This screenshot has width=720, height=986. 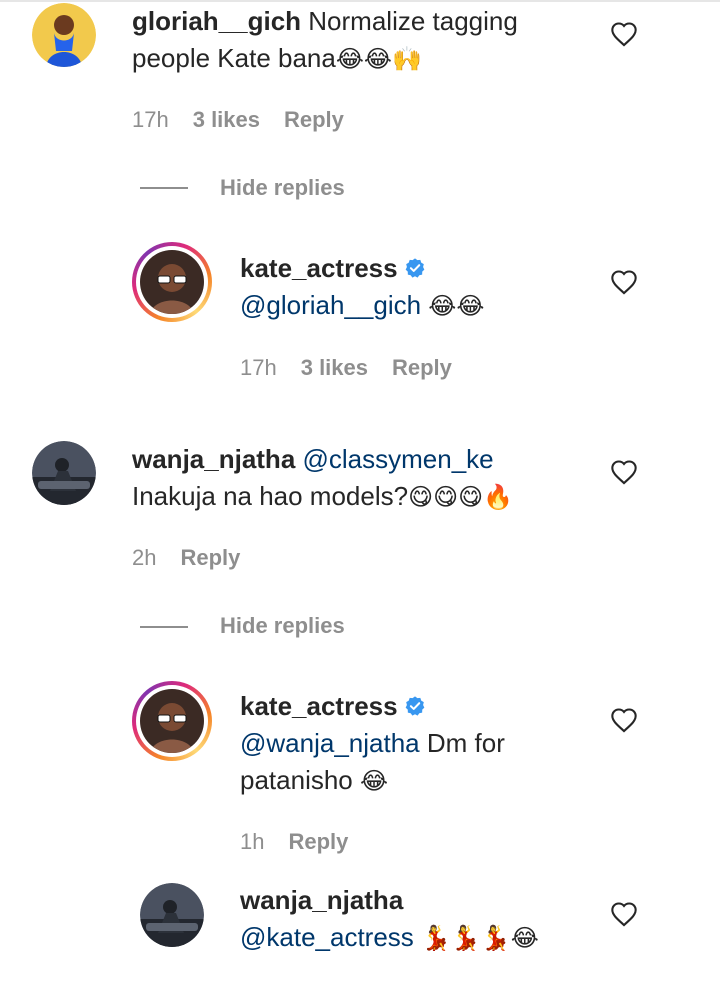 I want to click on timestamp: 1h, so click(x=252, y=841).